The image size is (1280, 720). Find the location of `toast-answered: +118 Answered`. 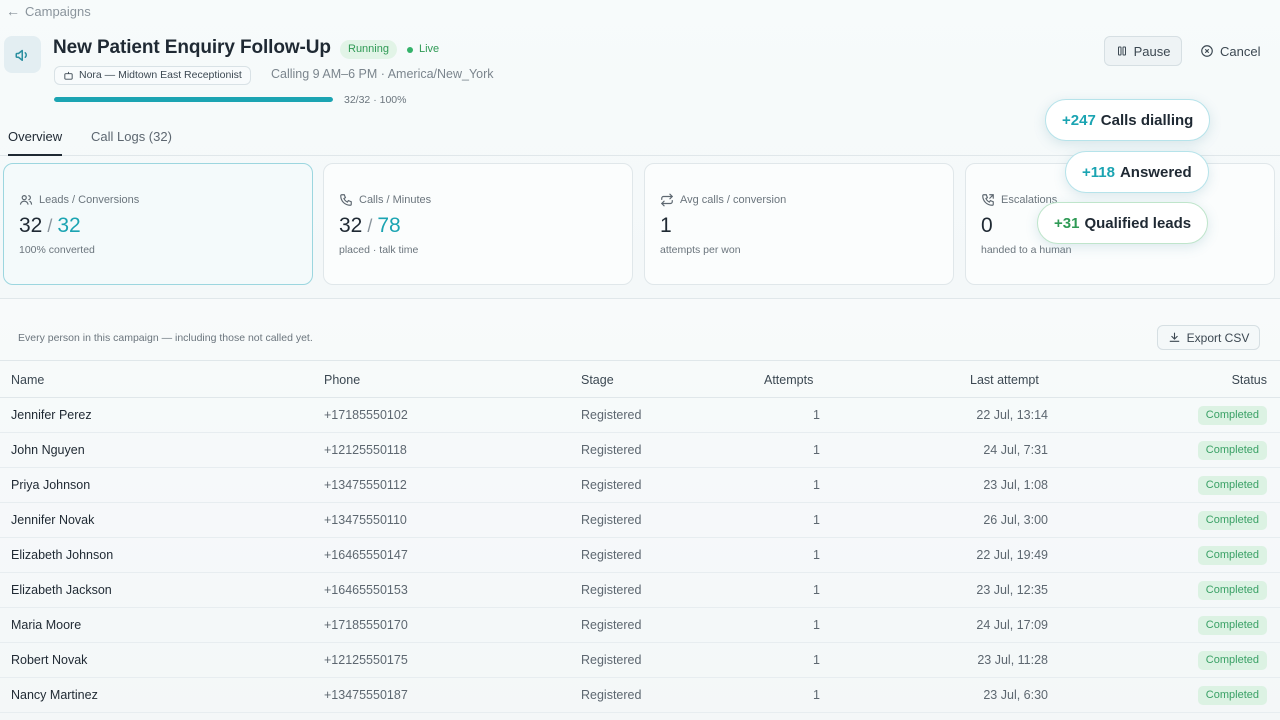

toast-answered: +118 Answered is located at coordinates (1137, 172).